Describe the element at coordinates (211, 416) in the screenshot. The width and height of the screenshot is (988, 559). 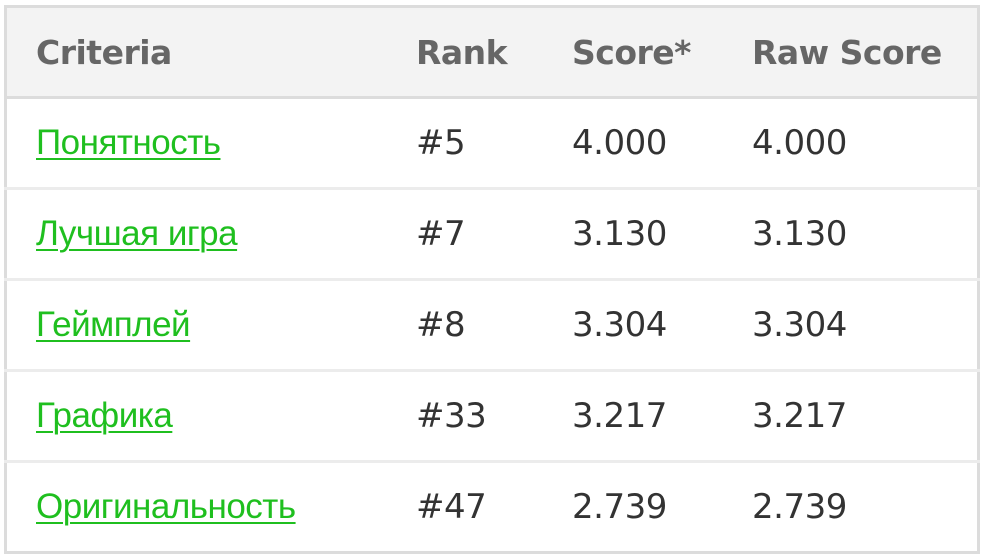
I see `criteria-cell: Графика` at that location.